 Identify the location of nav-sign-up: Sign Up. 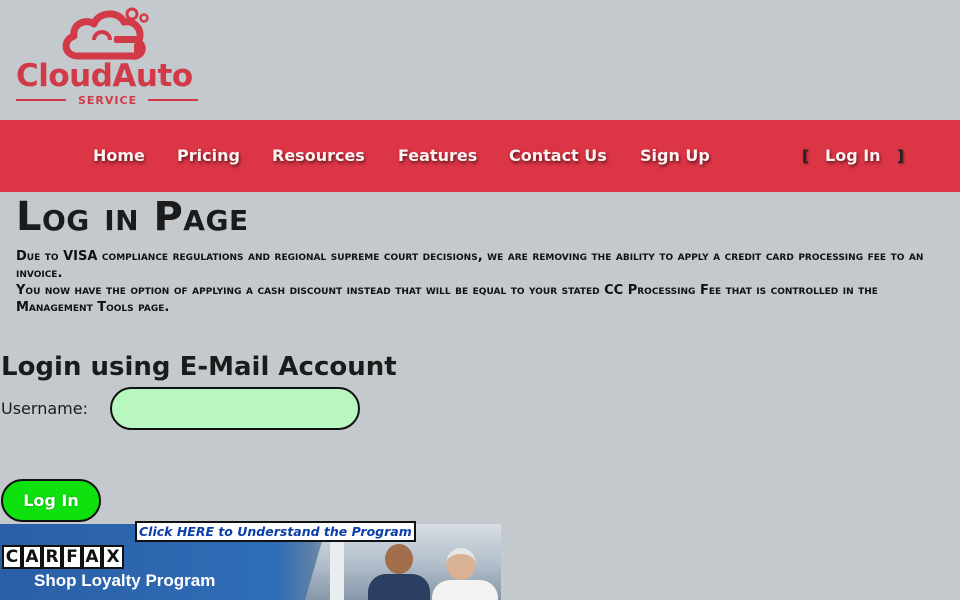
(675, 155).